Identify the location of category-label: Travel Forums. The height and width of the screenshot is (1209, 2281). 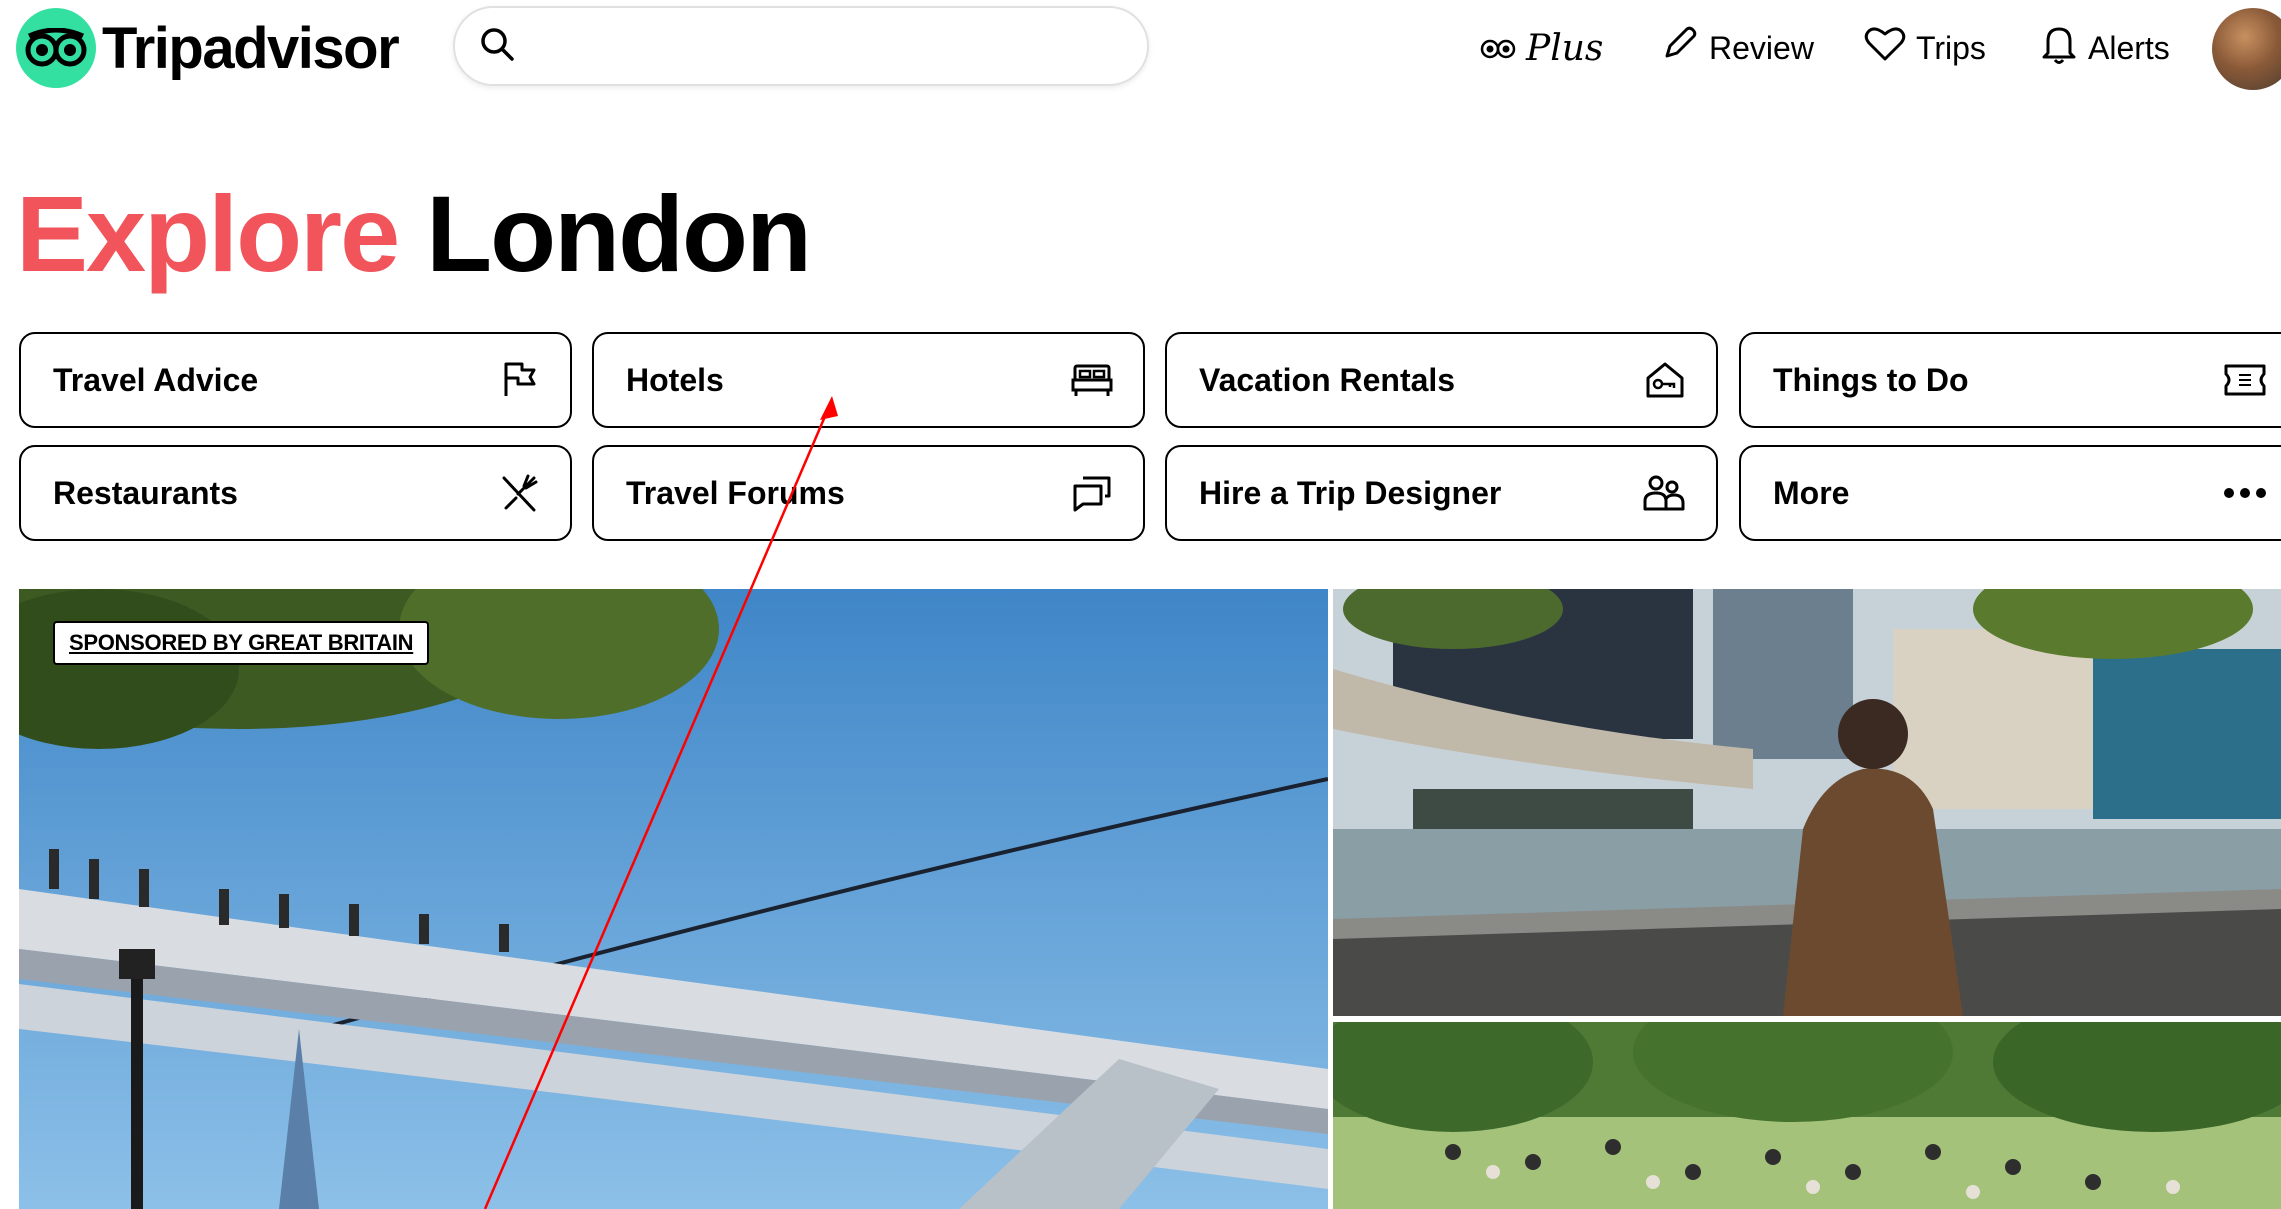
(735, 492).